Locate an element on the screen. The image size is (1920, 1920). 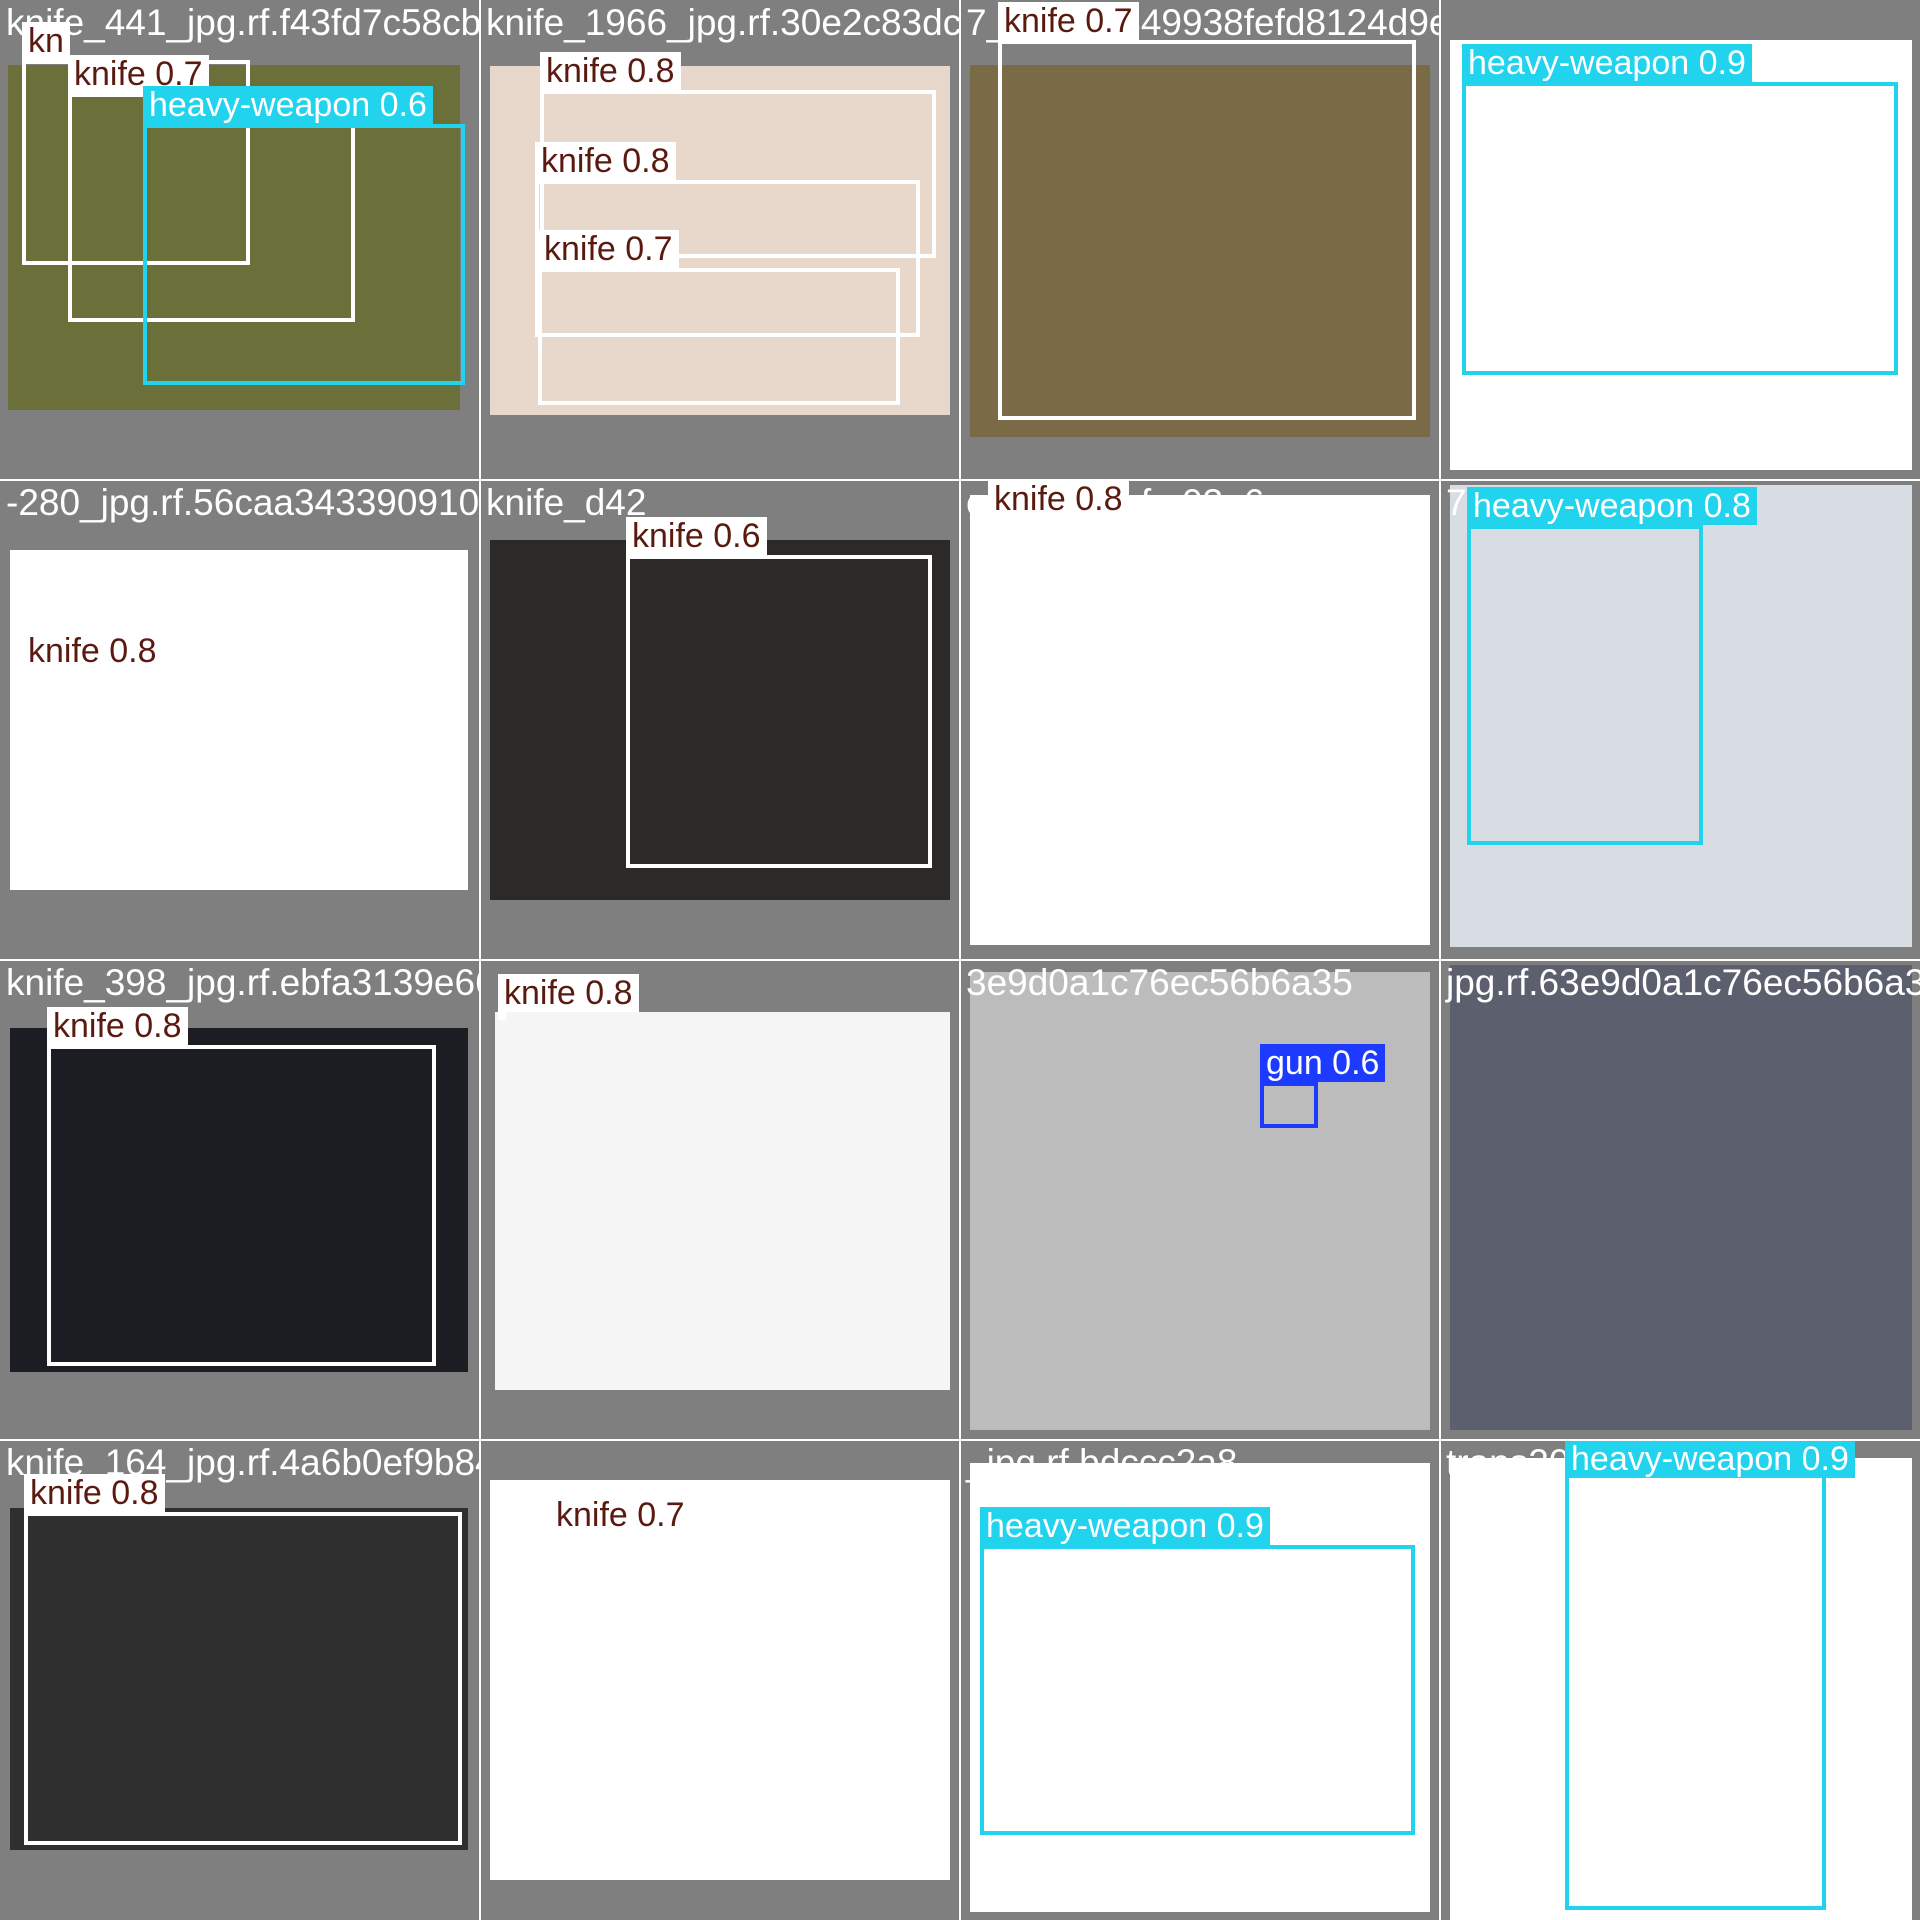
image-tile: ed52_jpg.rf.e03e6cknife 0.8 is located at coordinates (1200, 720).